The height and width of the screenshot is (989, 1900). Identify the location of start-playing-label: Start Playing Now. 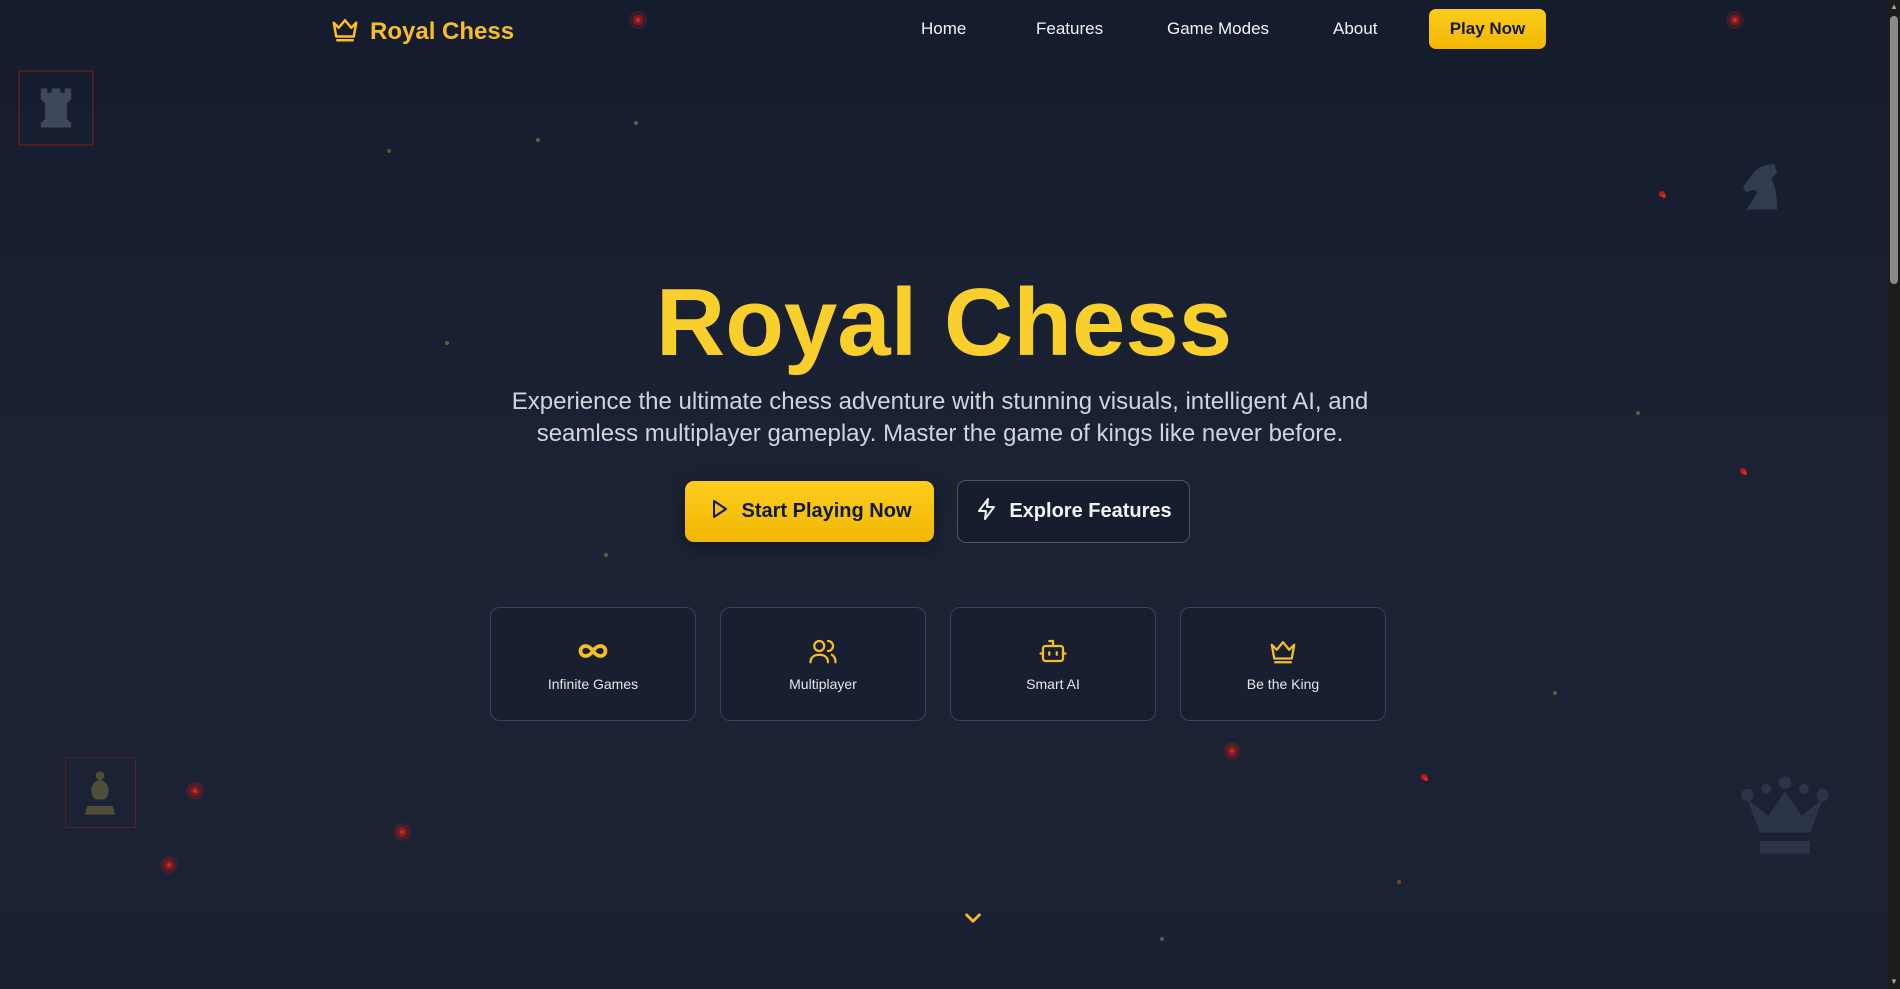
(826, 511).